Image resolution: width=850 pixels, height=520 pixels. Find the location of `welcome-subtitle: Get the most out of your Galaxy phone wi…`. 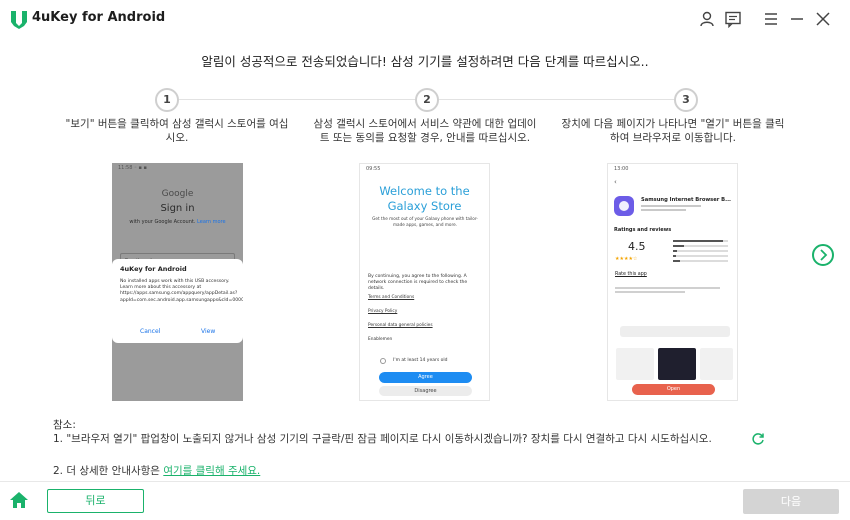

welcome-subtitle: Get the most out of your Galaxy phone wi… is located at coordinates (425, 221).